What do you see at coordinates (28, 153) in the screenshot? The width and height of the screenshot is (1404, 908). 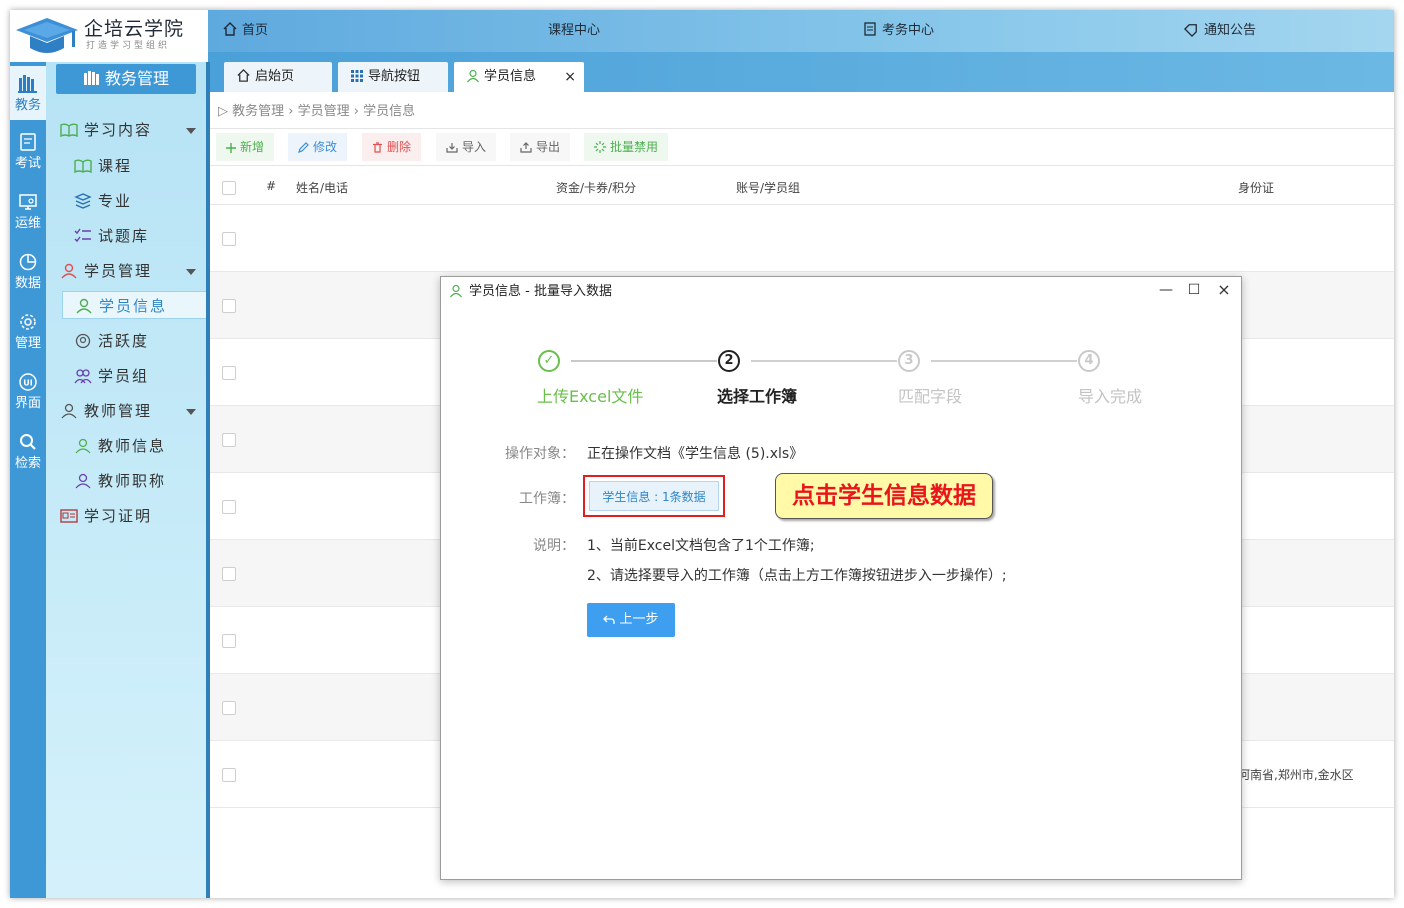 I see `rail-item-exam: 考试` at bounding box center [28, 153].